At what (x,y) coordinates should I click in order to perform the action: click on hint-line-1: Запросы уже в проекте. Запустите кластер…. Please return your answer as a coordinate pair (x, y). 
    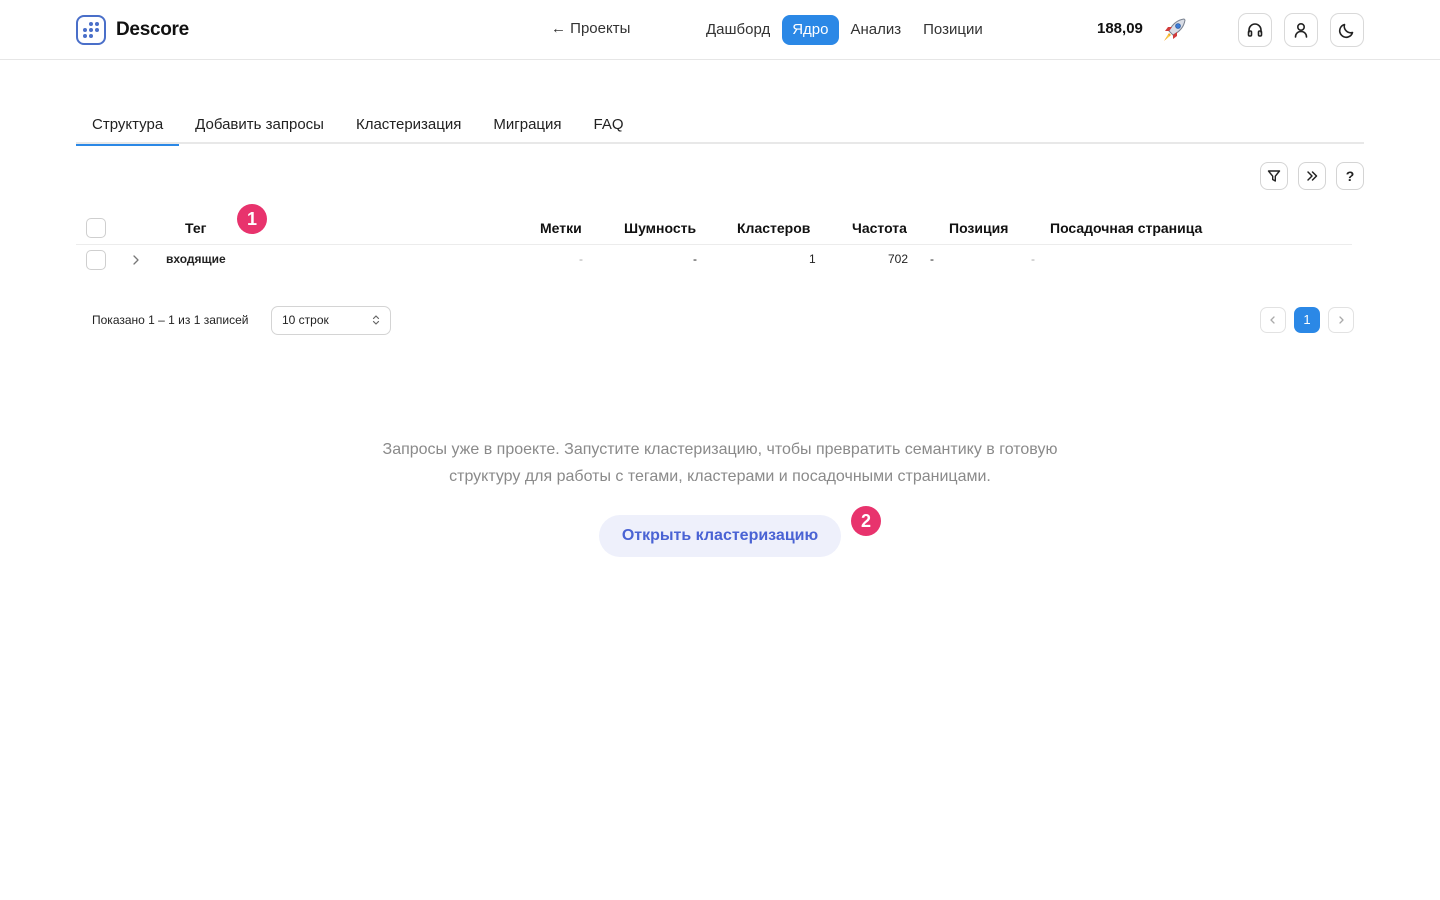
    Looking at the image, I should click on (720, 449).